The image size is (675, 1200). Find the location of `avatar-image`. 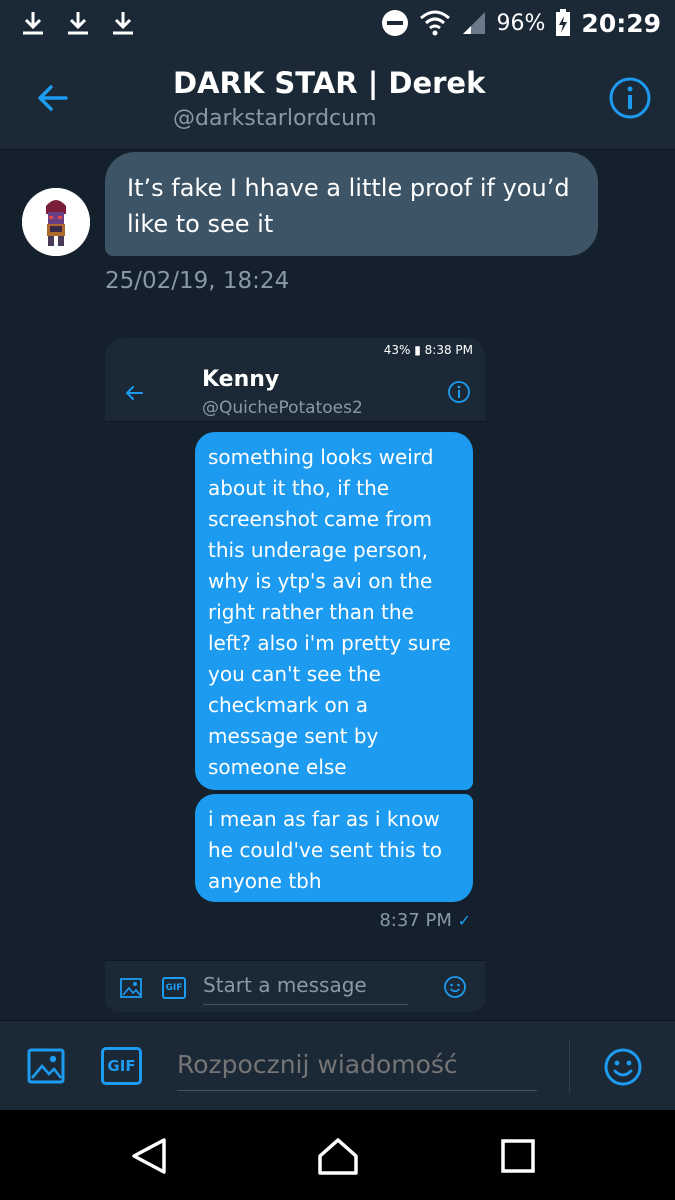

avatar-image is located at coordinates (56, 222).